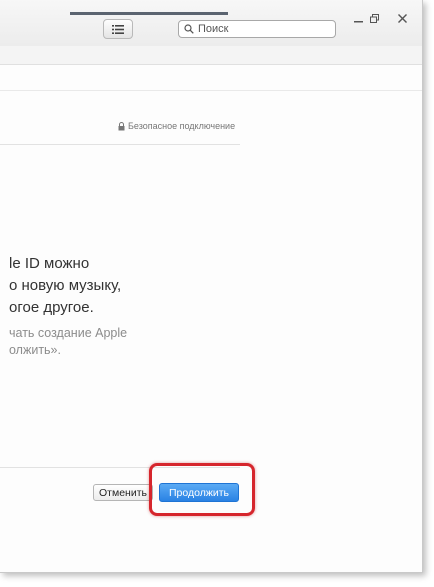  I want to click on restore-button, so click(374, 18).